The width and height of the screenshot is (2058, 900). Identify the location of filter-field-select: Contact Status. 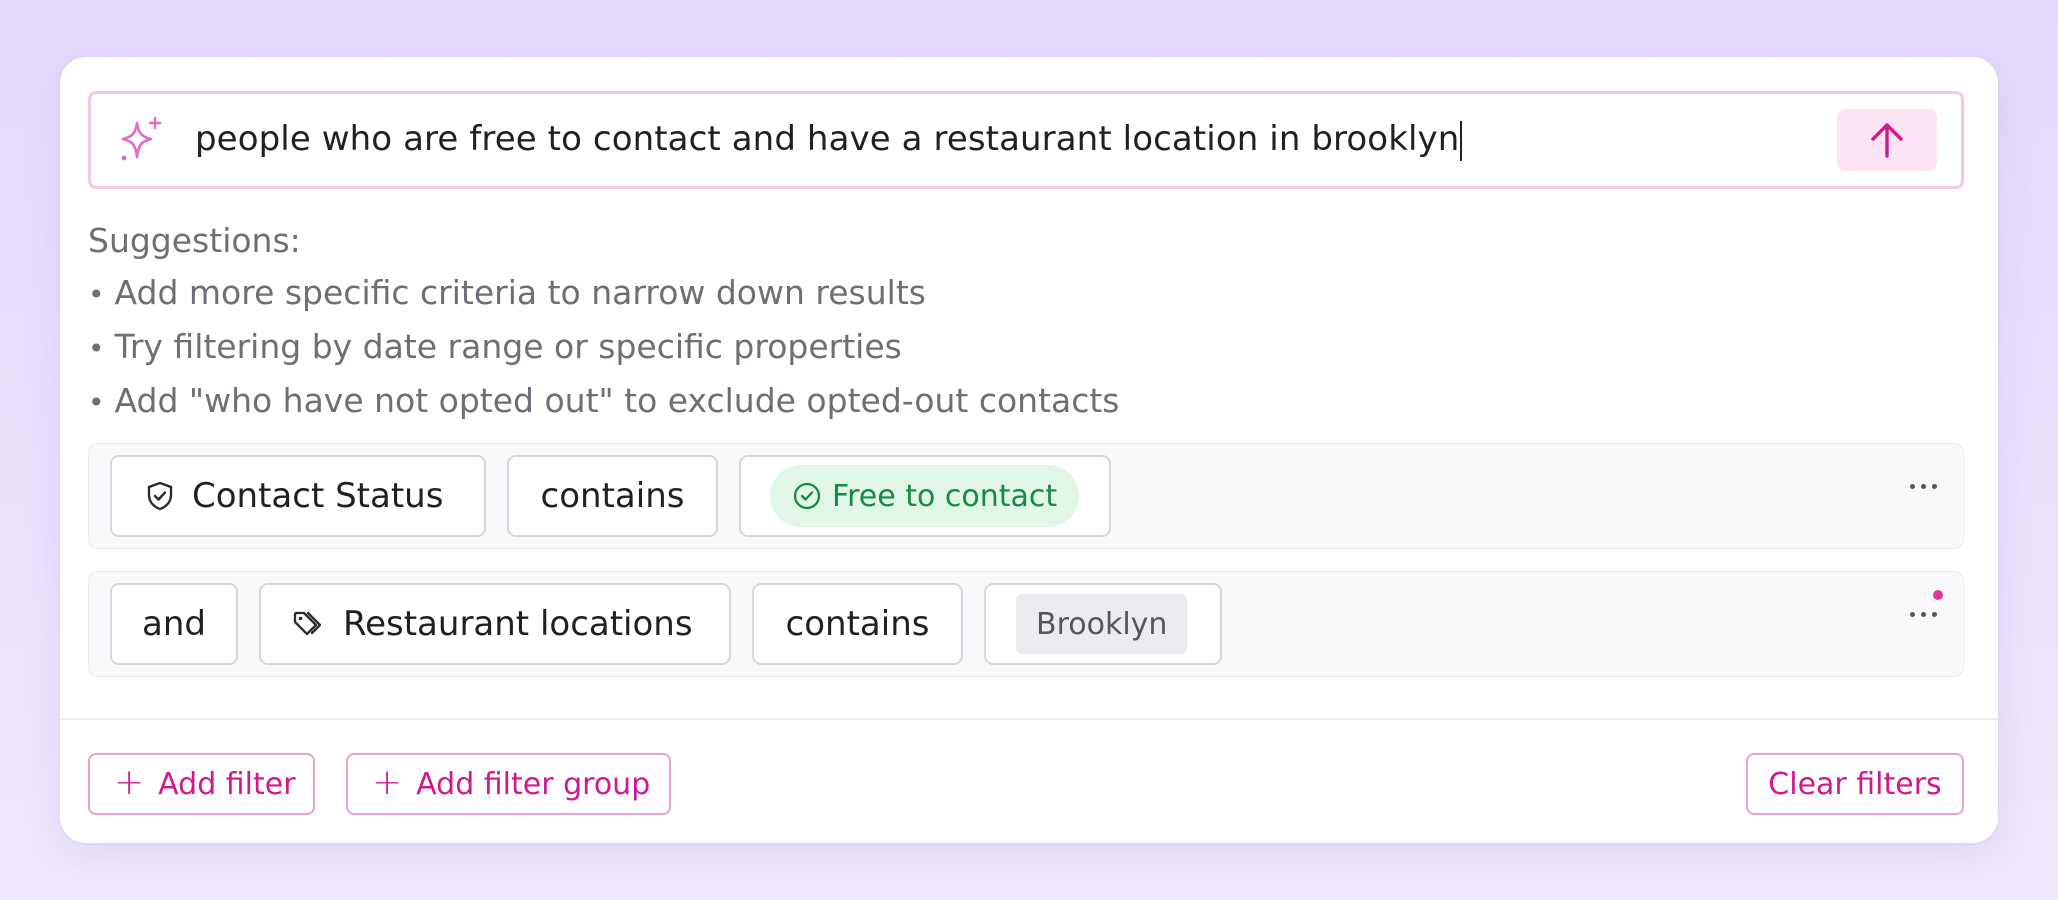
(298, 496).